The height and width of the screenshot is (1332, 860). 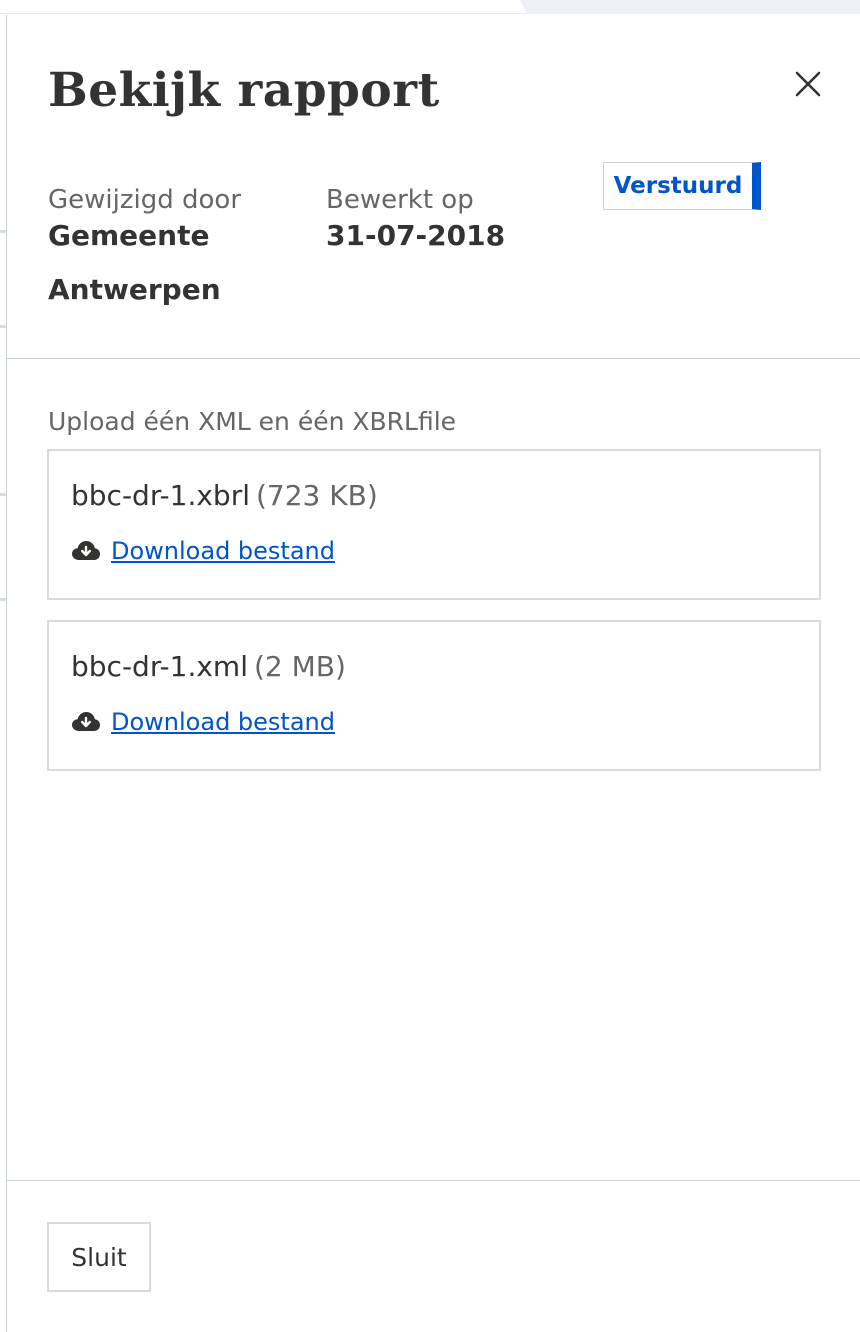 What do you see at coordinates (244, 90) in the screenshot?
I see `modal-title: Bekijk rapport` at bounding box center [244, 90].